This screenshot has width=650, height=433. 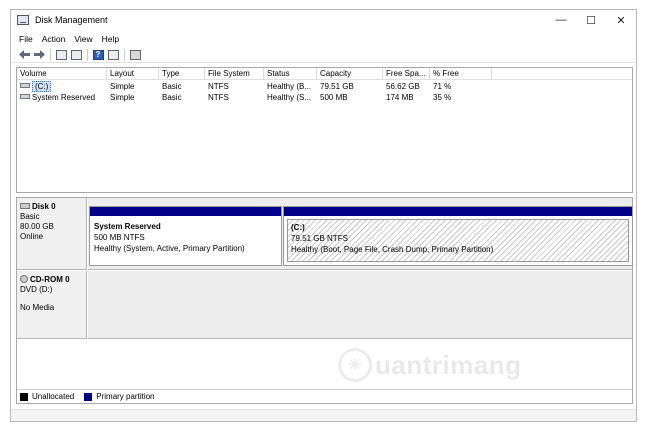 I want to click on status-bar, so click(x=323, y=415).